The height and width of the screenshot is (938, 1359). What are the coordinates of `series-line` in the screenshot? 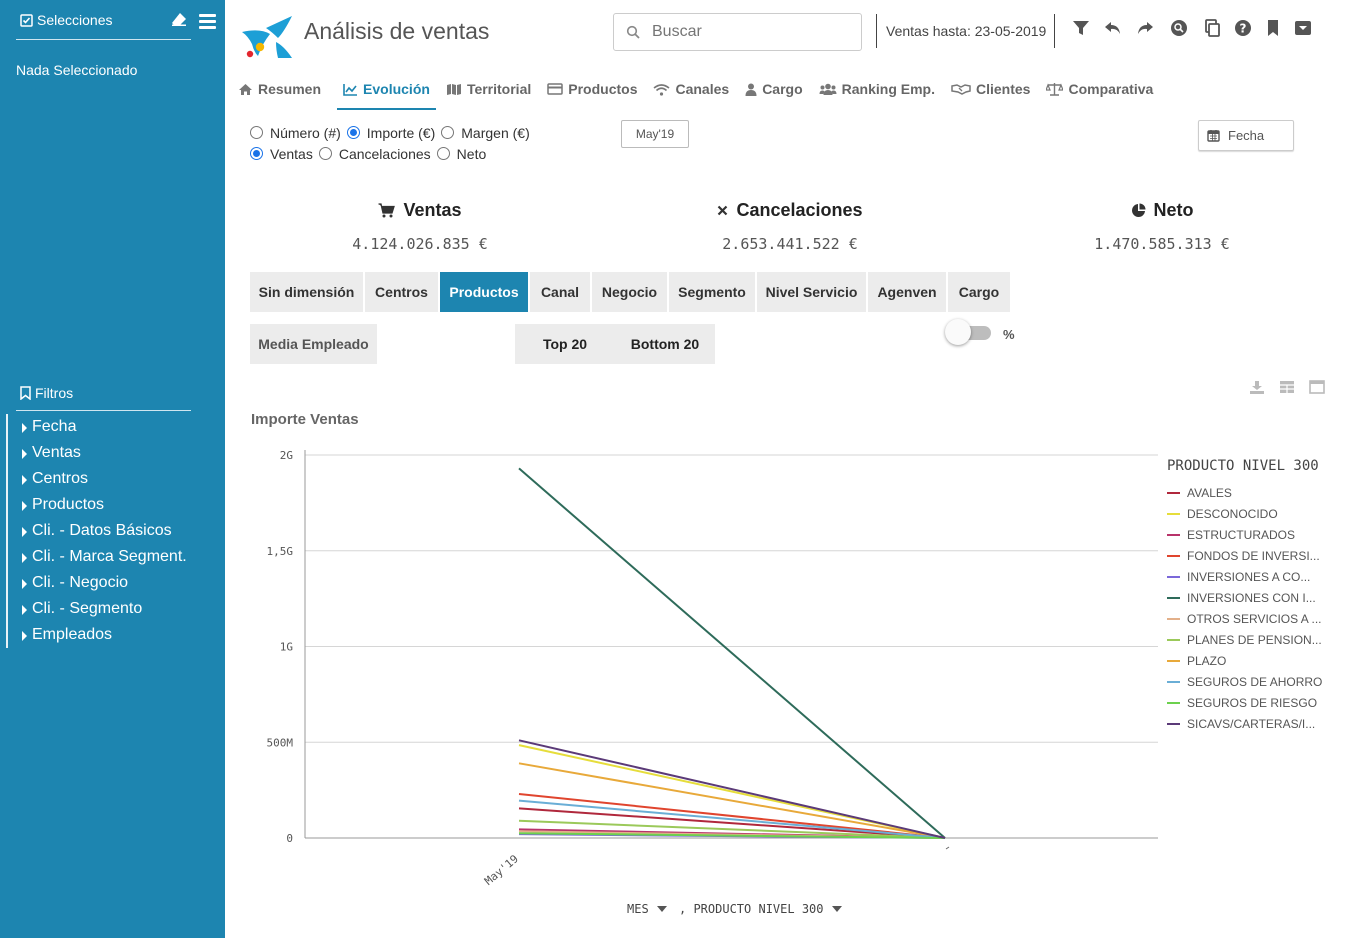 It's located at (732, 653).